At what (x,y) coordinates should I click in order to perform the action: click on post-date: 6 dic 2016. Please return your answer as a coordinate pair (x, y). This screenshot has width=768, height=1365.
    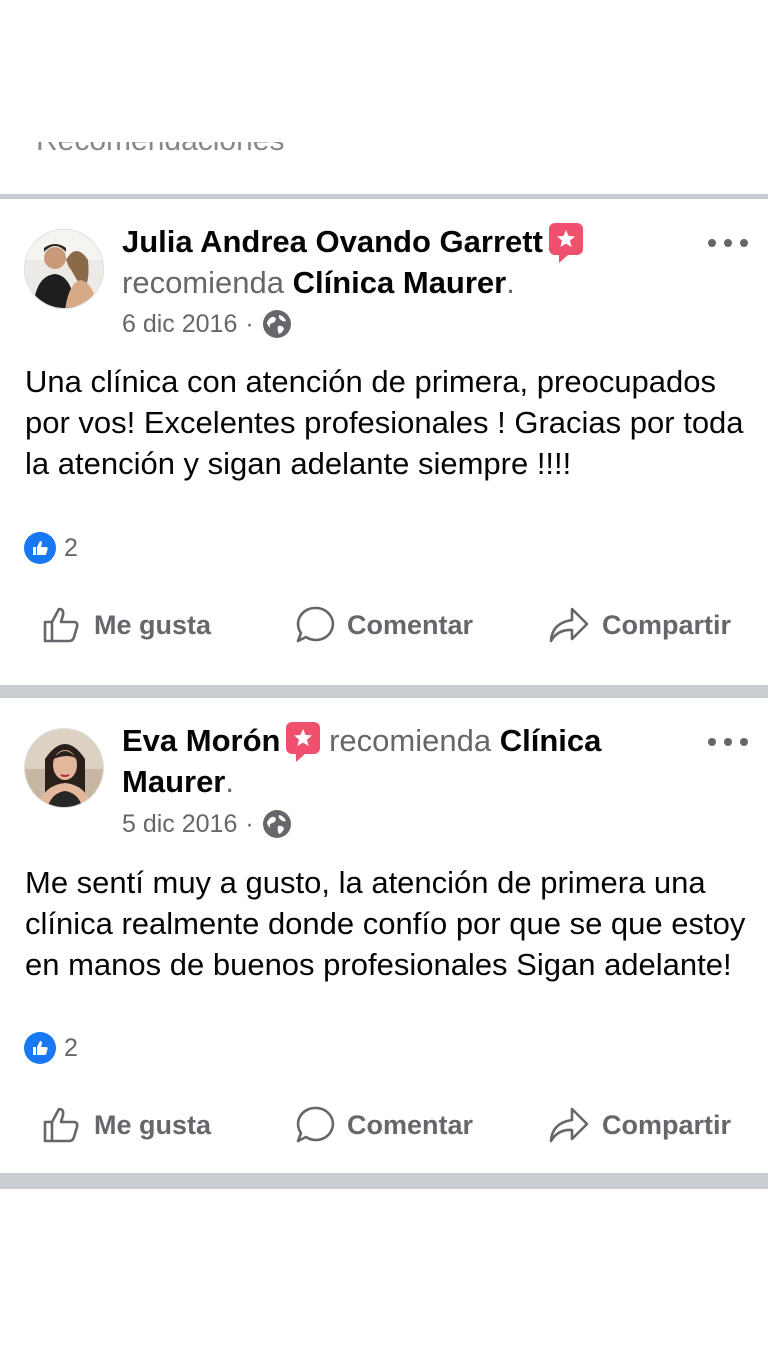
    Looking at the image, I should click on (179, 324).